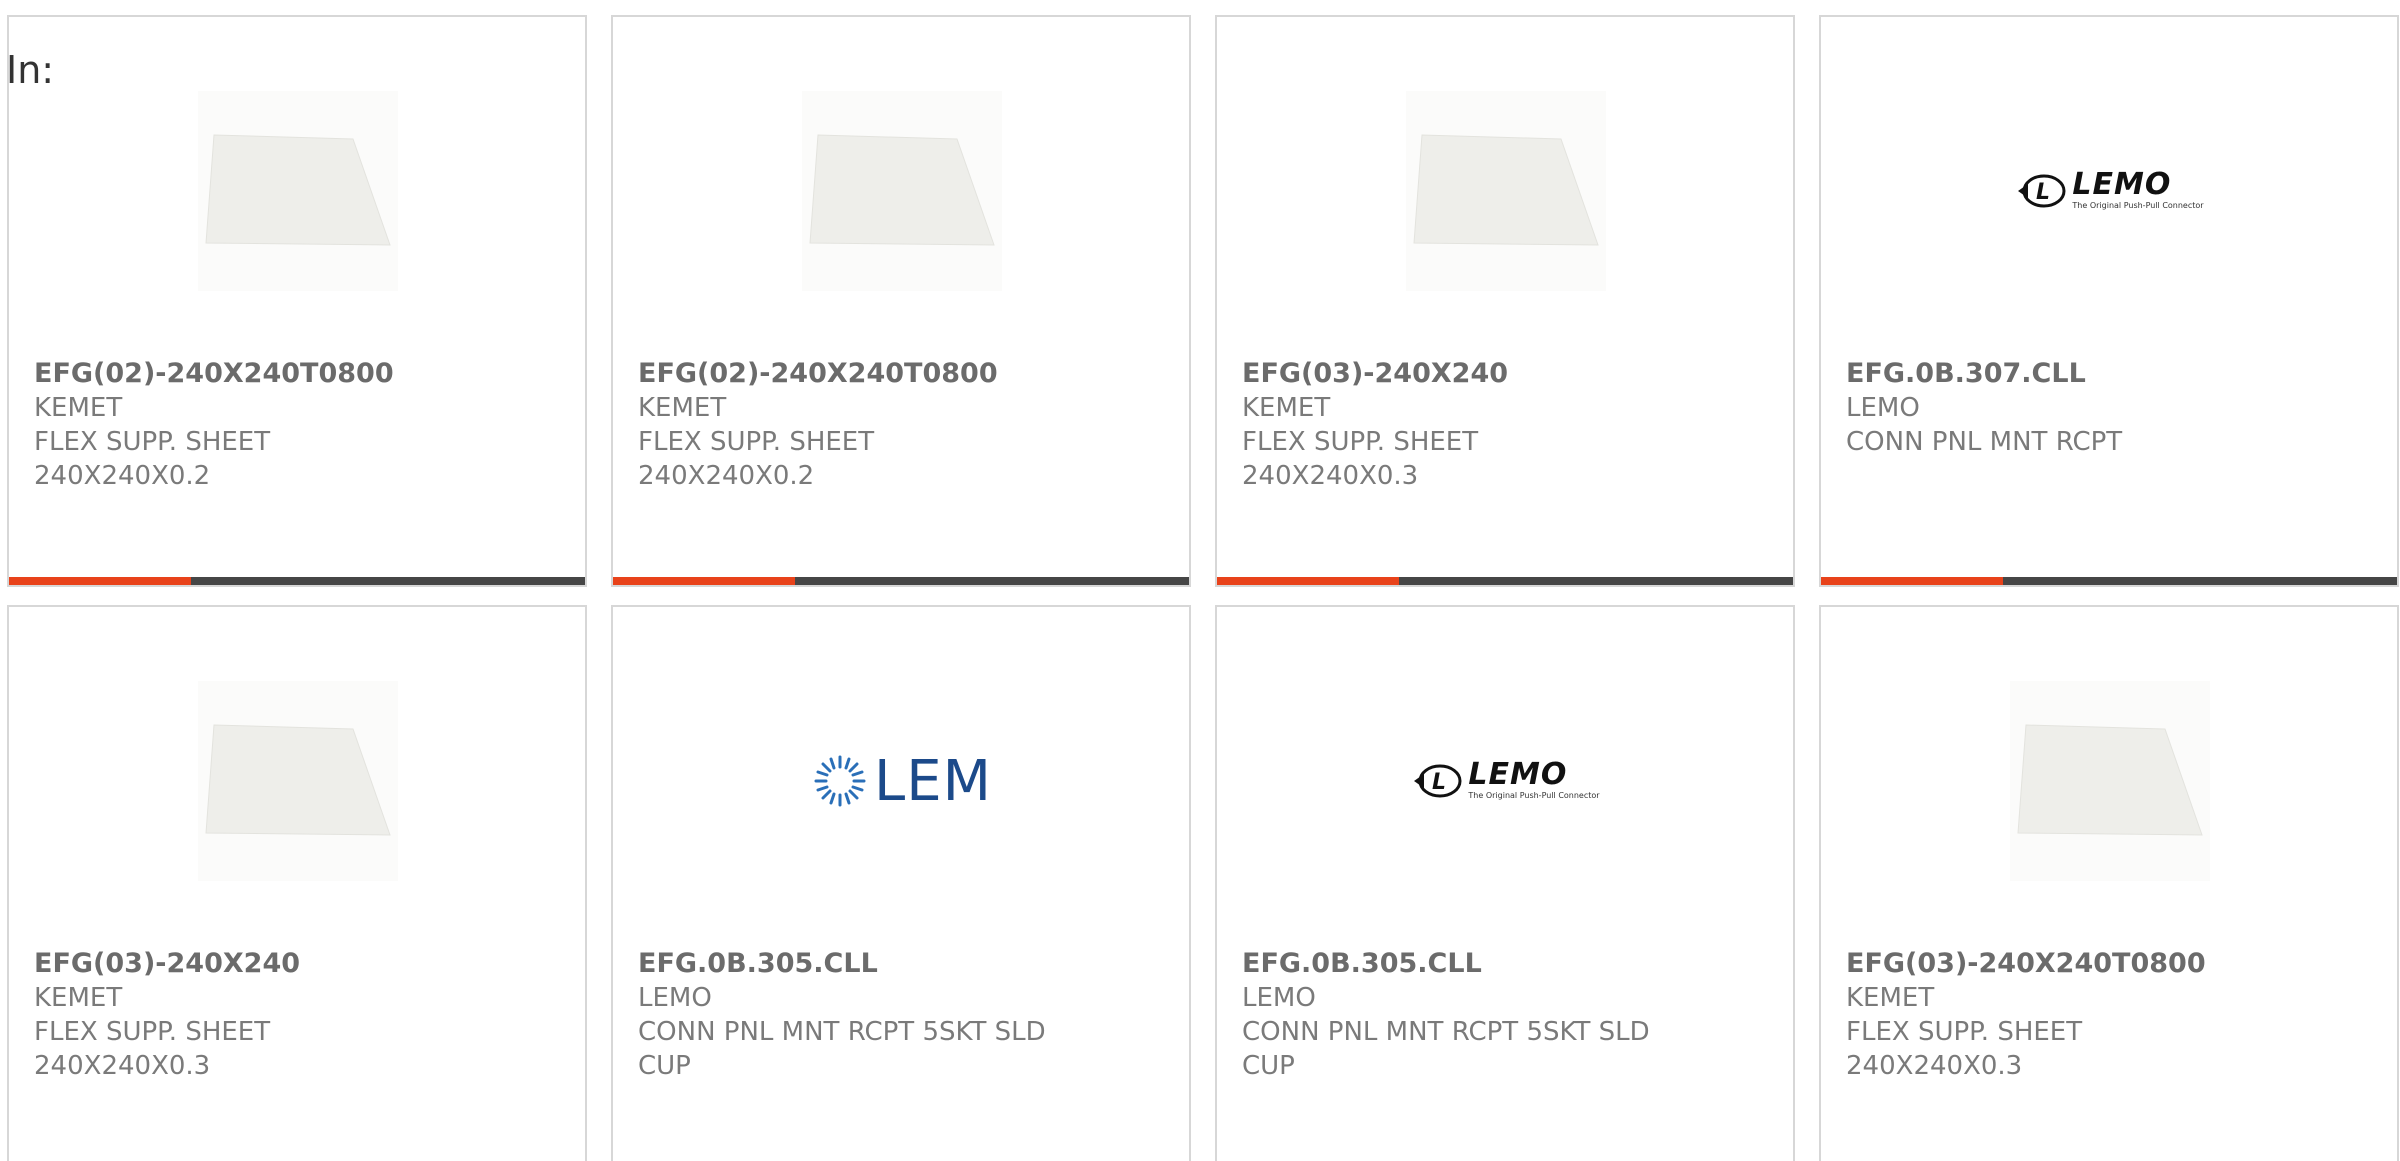 Image resolution: width=2400 pixels, height=1161 pixels. Describe the element at coordinates (1984, 442) in the screenshot. I see `description: CONN PNL MNT RCPT` at that location.